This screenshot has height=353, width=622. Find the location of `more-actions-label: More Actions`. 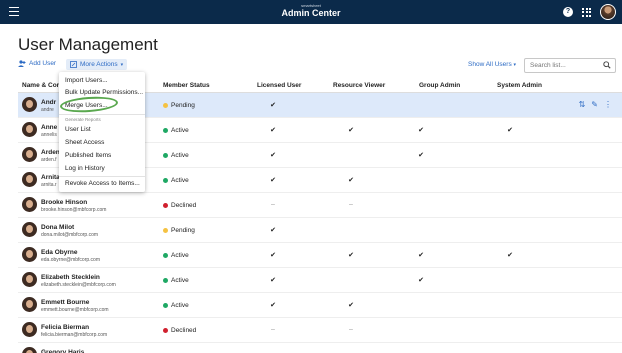

more-actions-label: More Actions is located at coordinates (99, 64).